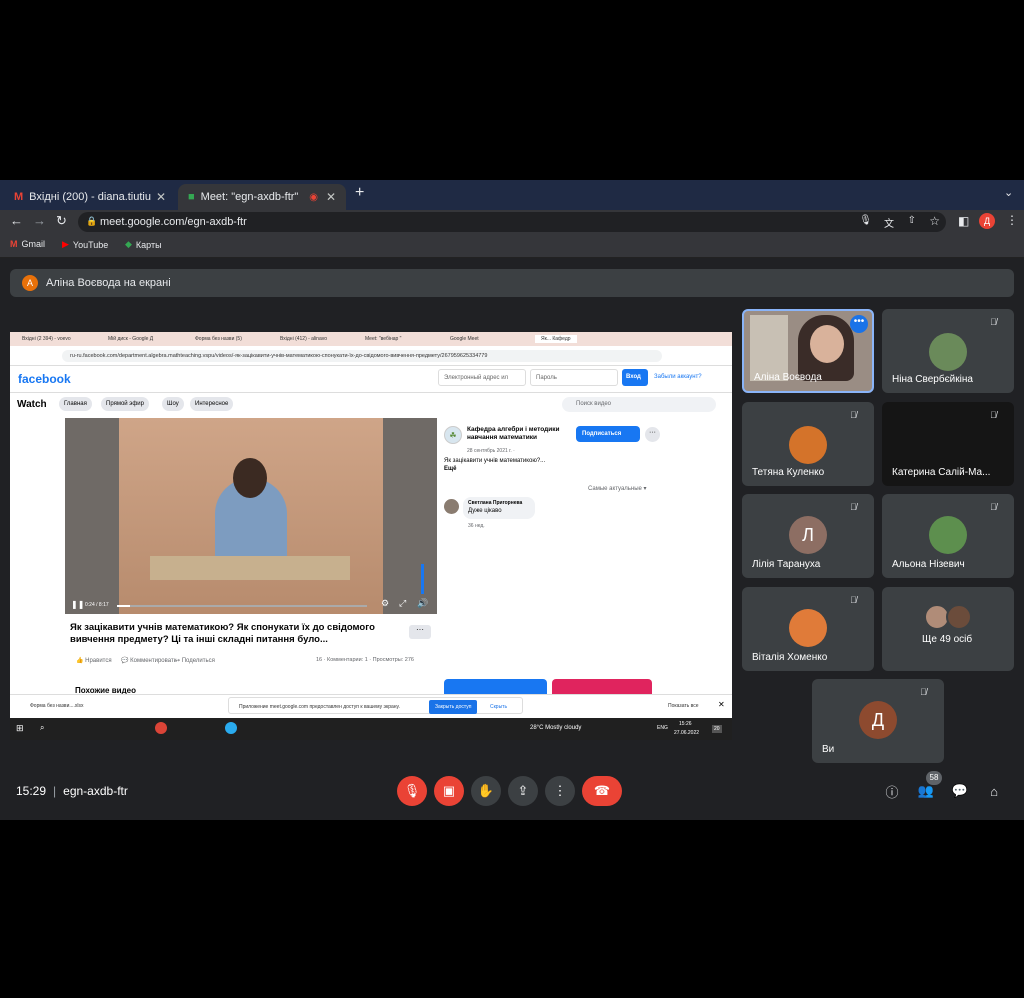  What do you see at coordinates (313, 197) in the screenshot?
I see `recording-icon: ◉` at bounding box center [313, 197].